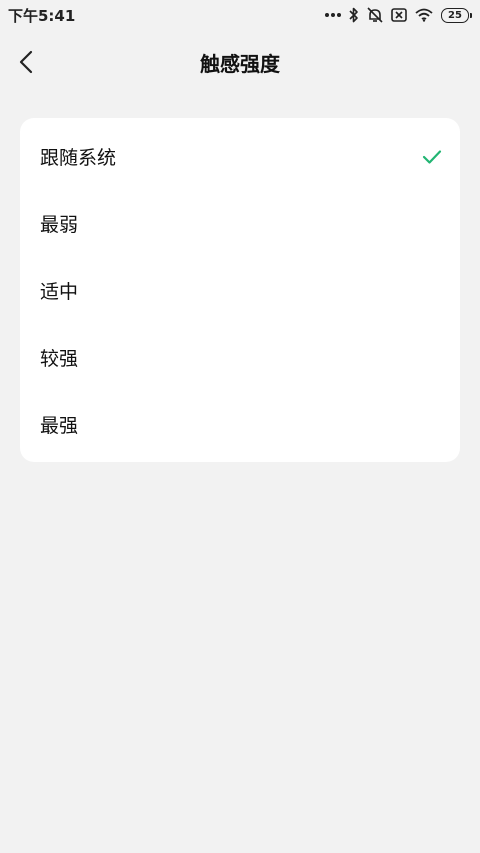 The image size is (480, 853). I want to click on more-dots-icon, so click(333, 15).